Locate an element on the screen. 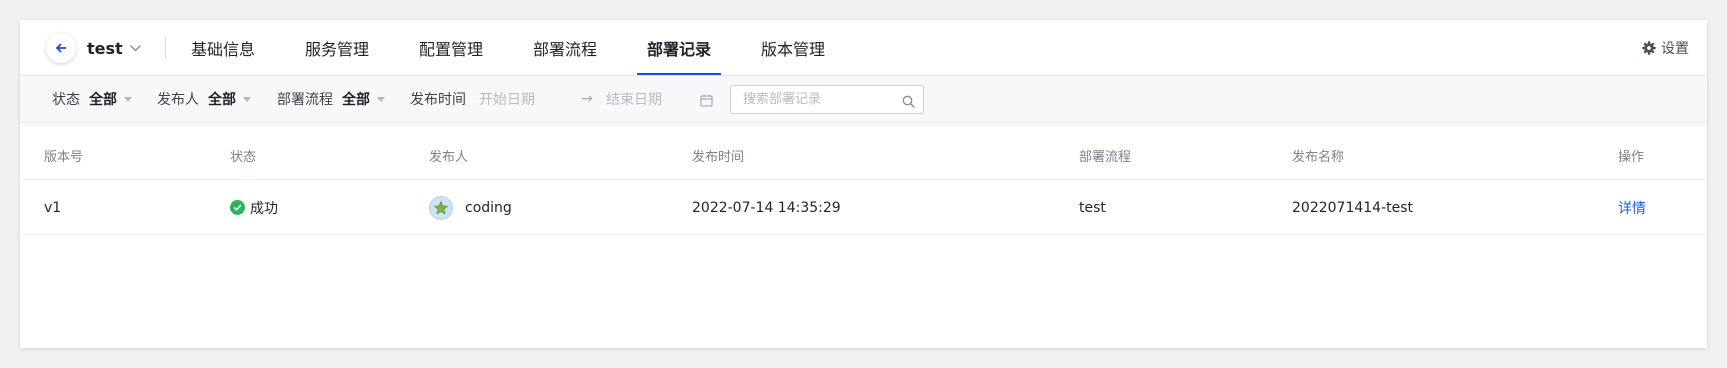 The height and width of the screenshot is (368, 1727). cell-pipeline: test is located at coordinates (1092, 207).